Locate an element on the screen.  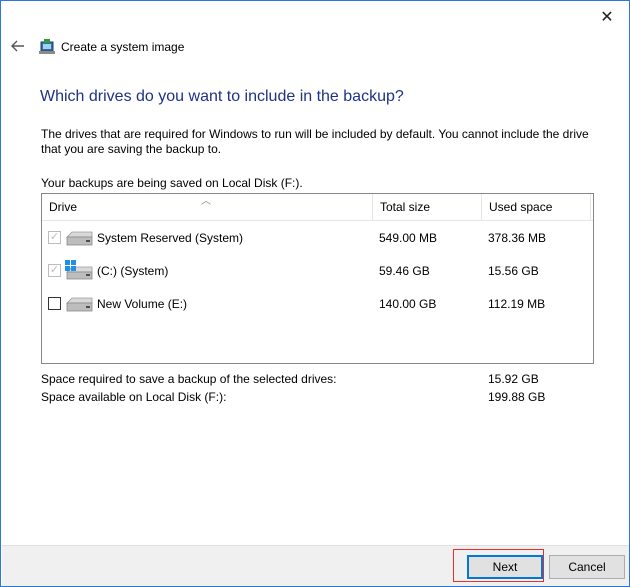
sort-ascending-icon: ︿ is located at coordinates (206, 201).